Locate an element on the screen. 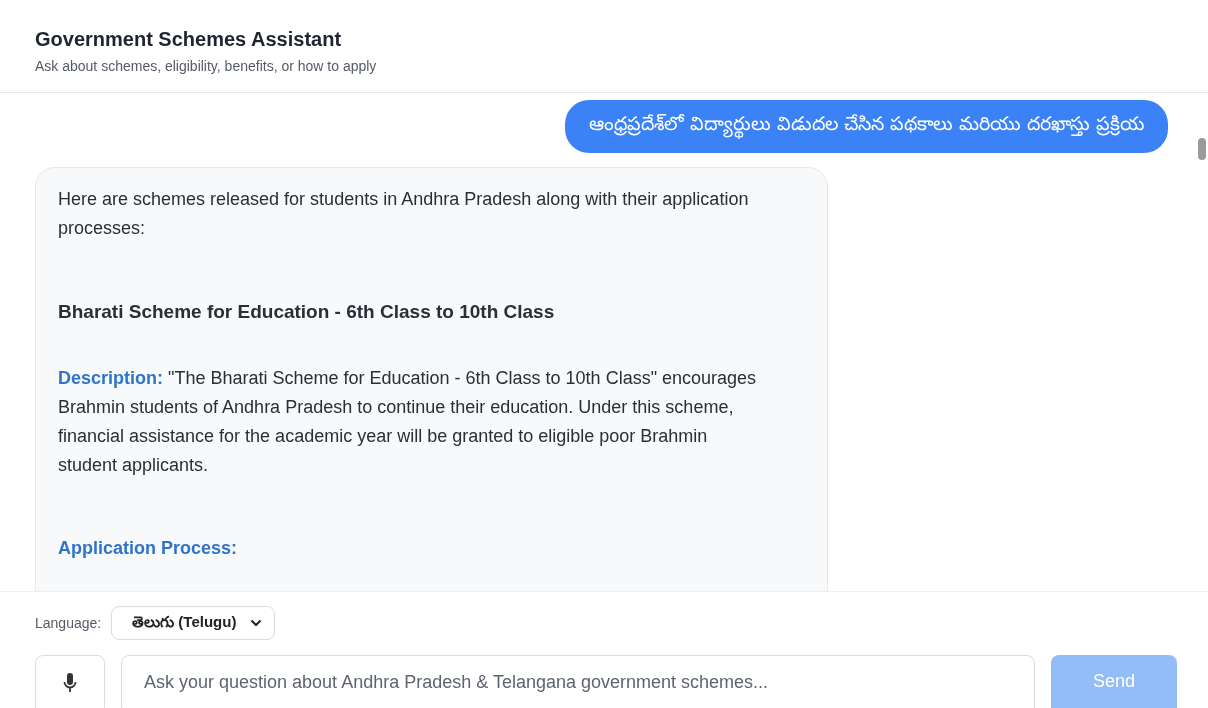 The height and width of the screenshot is (708, 1208). microphone-icon is located at coordinates (70, 683).